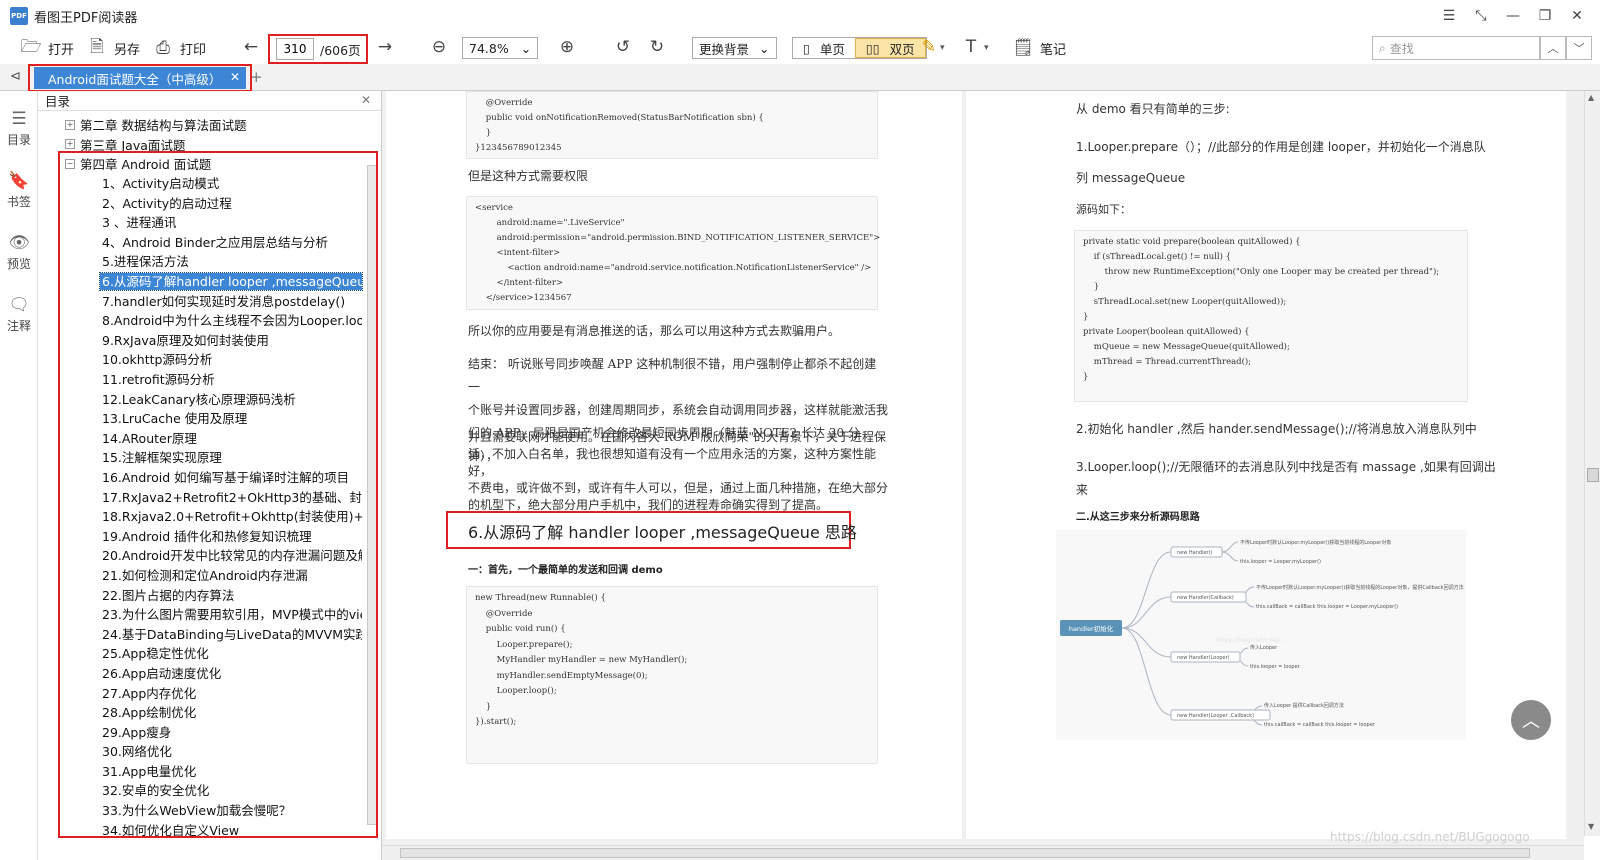 The width and height of the screenshot is (1600, 860). I want to click on next-page-icon: →, so click(385, 47).